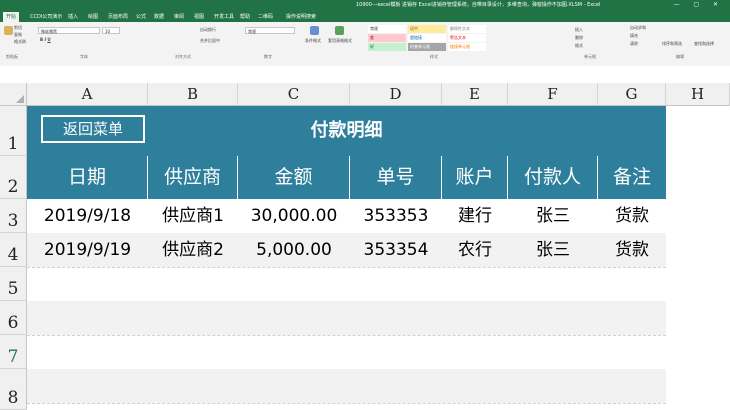  What do you see at coordinates (301, 16) in the screenshot?
I see `tab-search: 操作说明搜索` at bounding box center [301, 16].